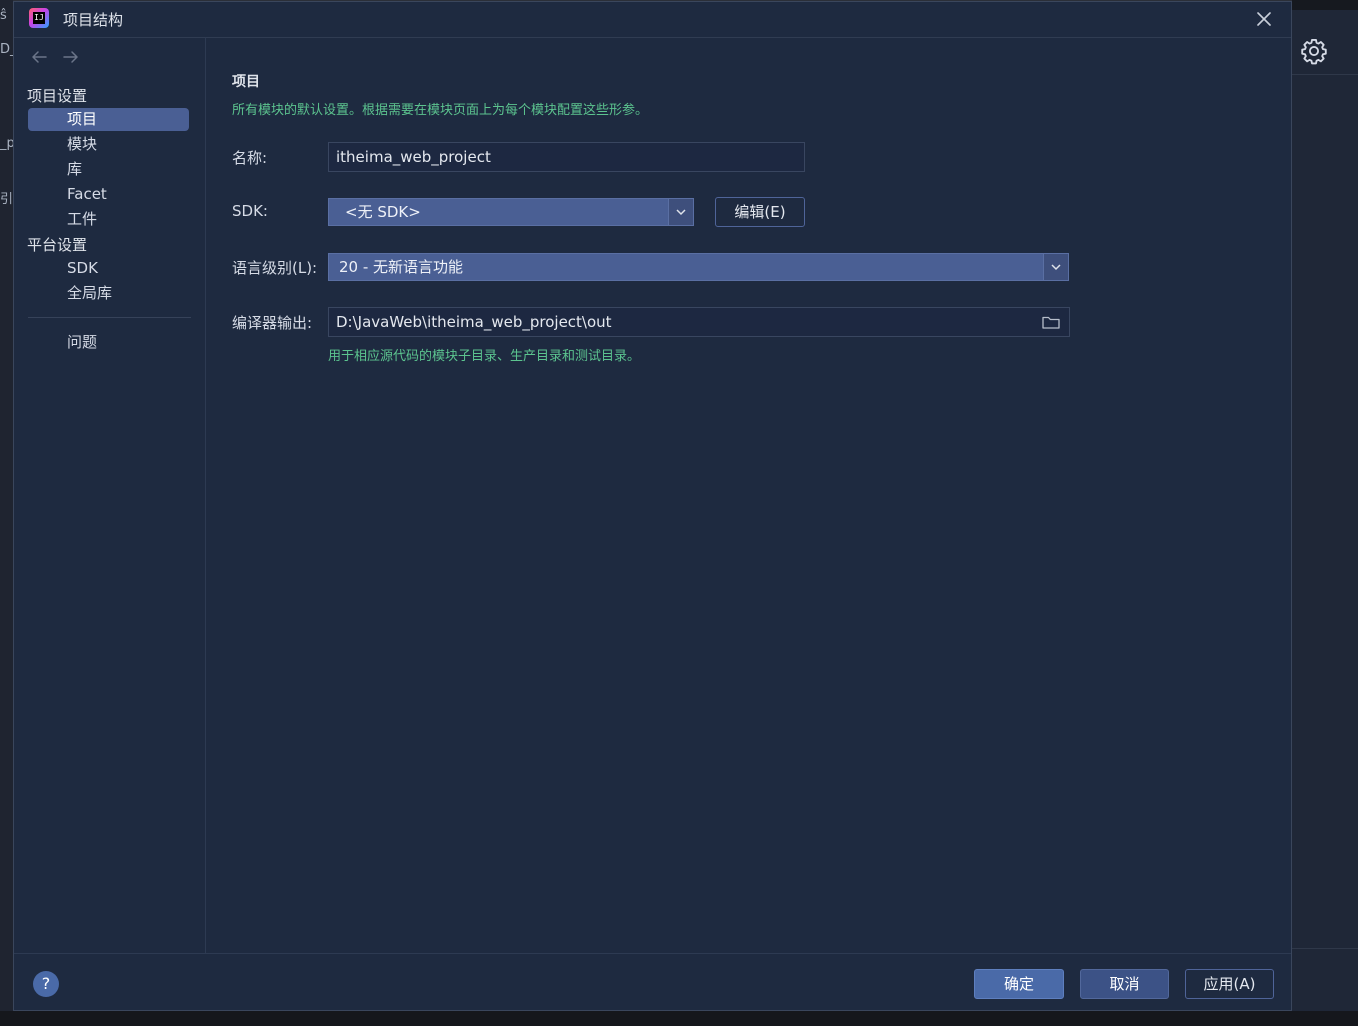 This screenshot has height=1026, width=1358. What do you see at coordinates (652, 20) in the screenshot?
I see `dialog-titlebar: IJ 项目结构` at bounding box center [652, 20].